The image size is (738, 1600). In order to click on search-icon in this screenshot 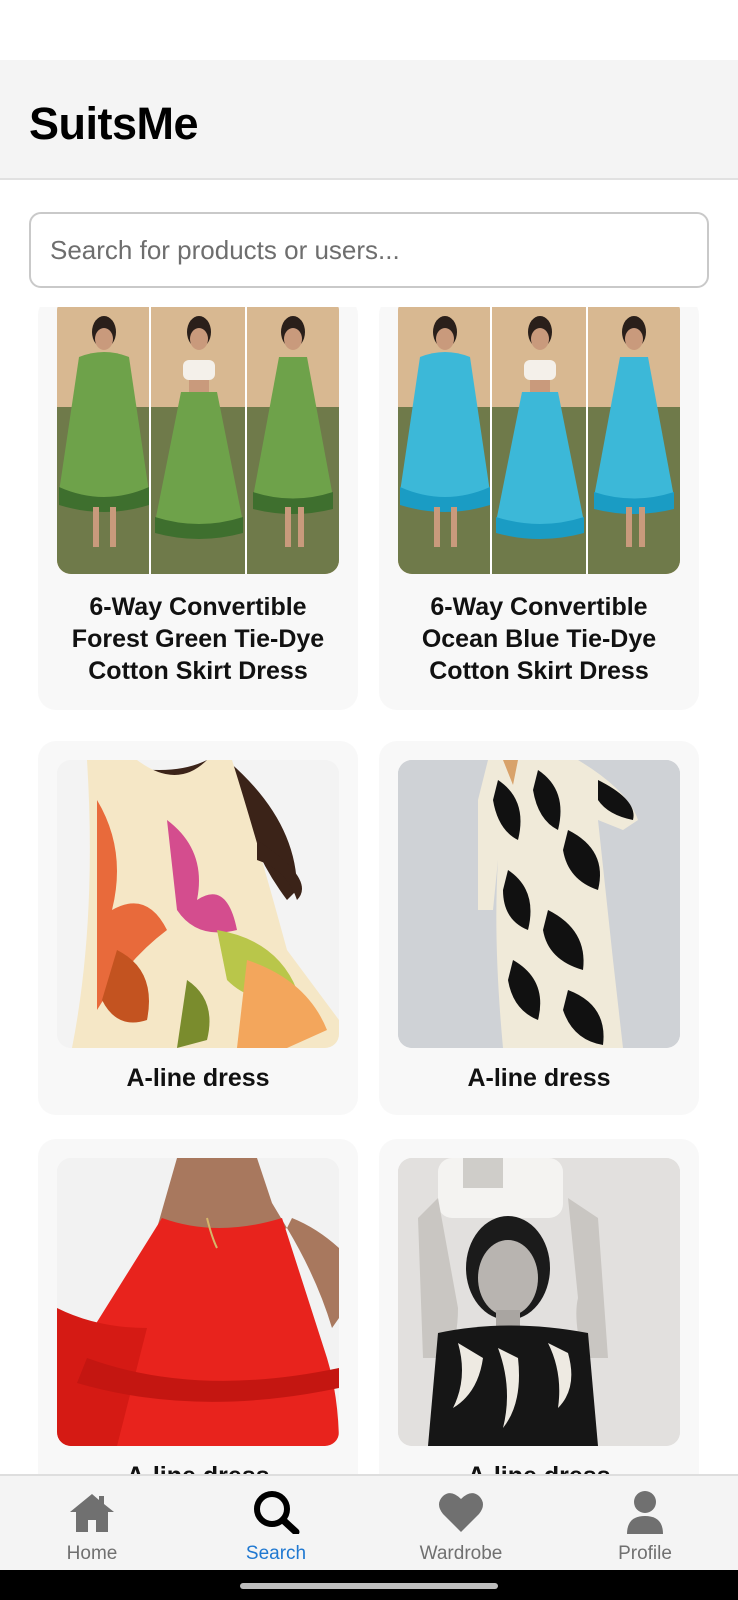, I will do `click(277, 1512)`.